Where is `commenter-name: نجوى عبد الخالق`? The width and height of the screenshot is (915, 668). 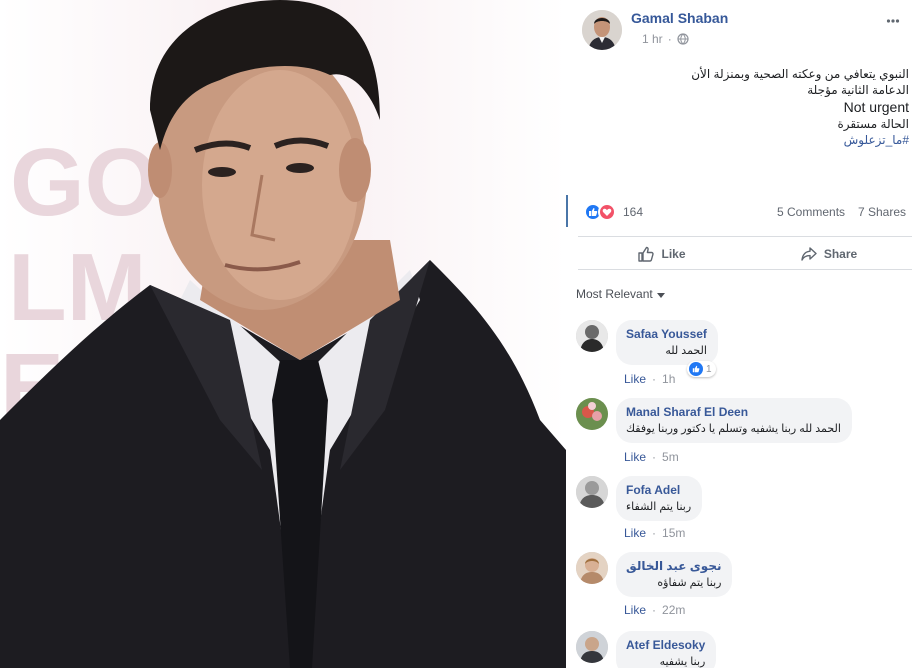
commenter-name: نجوى عبد الخالق is located at coordinates (673, 566).